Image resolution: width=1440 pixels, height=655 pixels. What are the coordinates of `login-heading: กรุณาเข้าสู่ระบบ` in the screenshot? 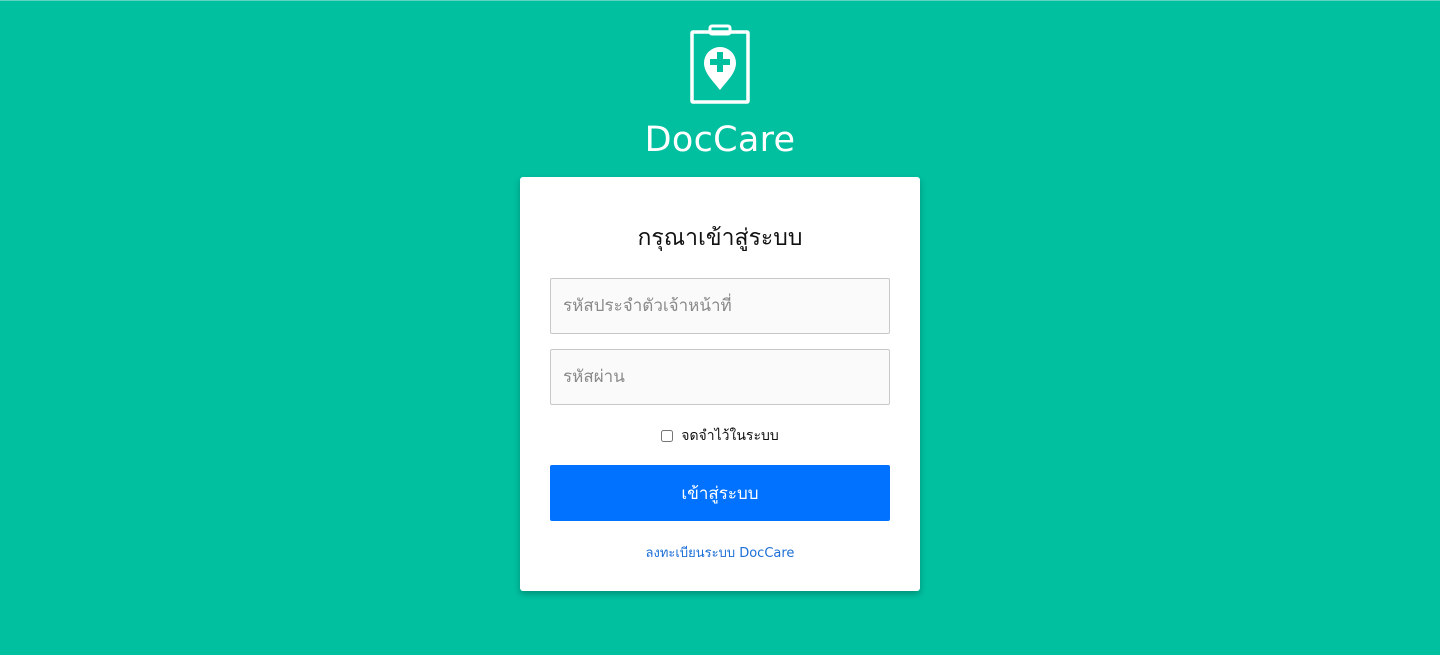 It's located at (720, 238).